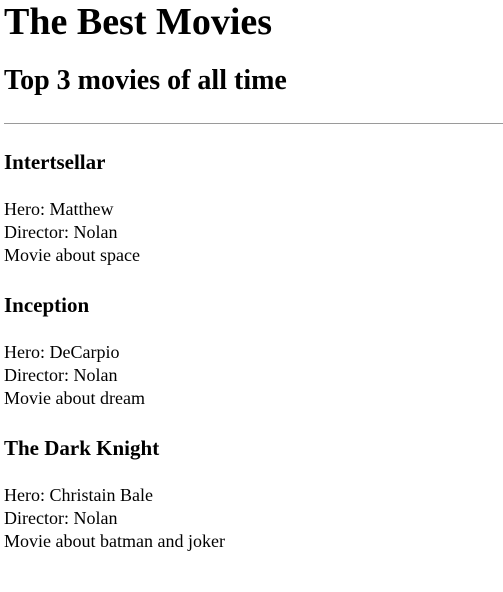 The image size is (503, 592). Describe the element at coordinates (47, 305) in the screenshot. I see `movie-title: Inception` at that location.